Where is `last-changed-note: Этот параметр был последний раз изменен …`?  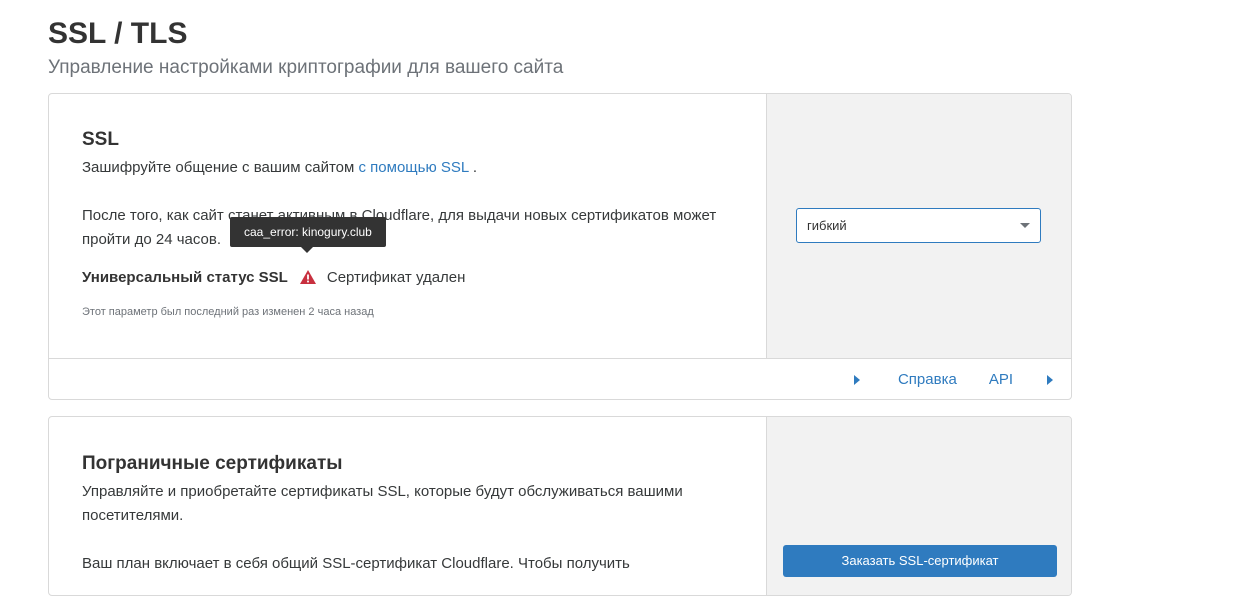 last-changed-note: Этот параметр был последний раз изменен … is located at coordinates (228, 312).